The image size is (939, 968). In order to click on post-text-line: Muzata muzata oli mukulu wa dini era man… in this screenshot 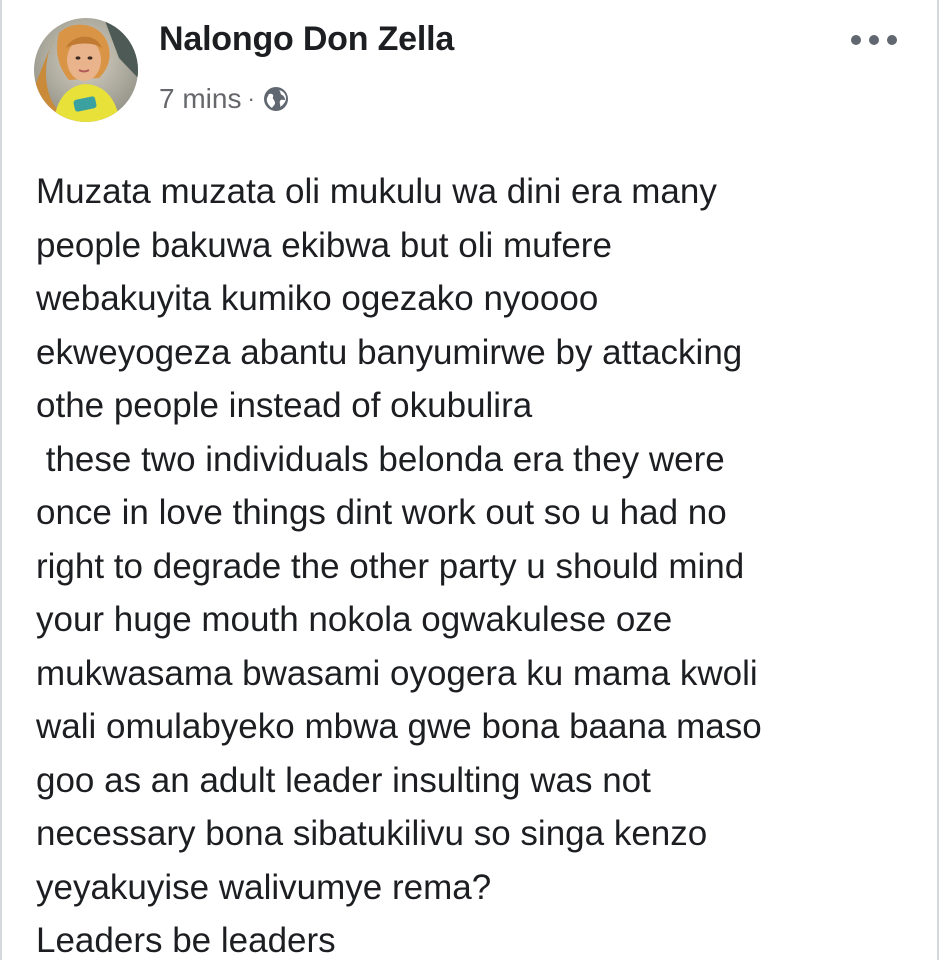, I will do `click(376, 191)`.